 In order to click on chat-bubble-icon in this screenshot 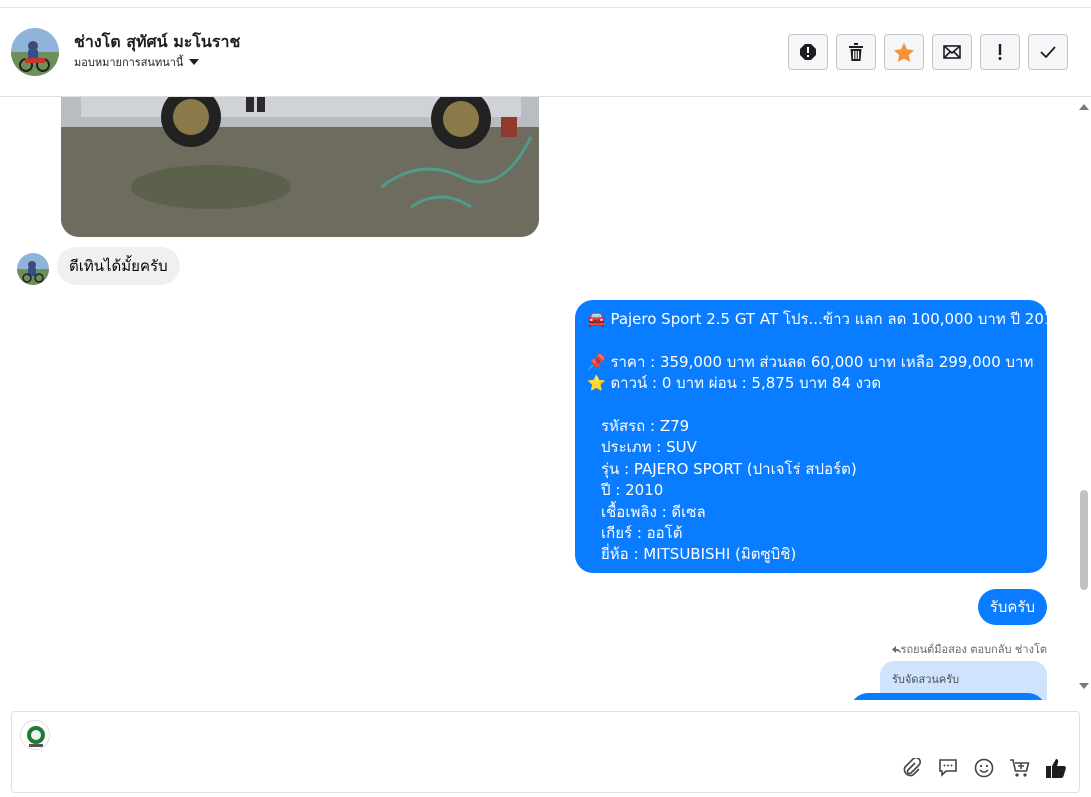, I will do `click(948, 768)`.